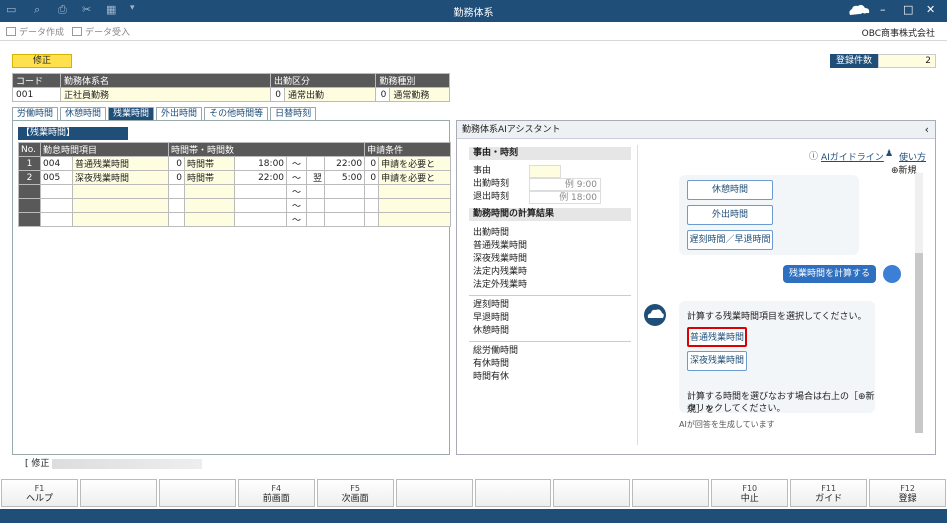 The image size is (947, 523). Describe the element at coordinates (908, 493) in the screenshot. I see `f12-register-button: F12 登録` at that location.